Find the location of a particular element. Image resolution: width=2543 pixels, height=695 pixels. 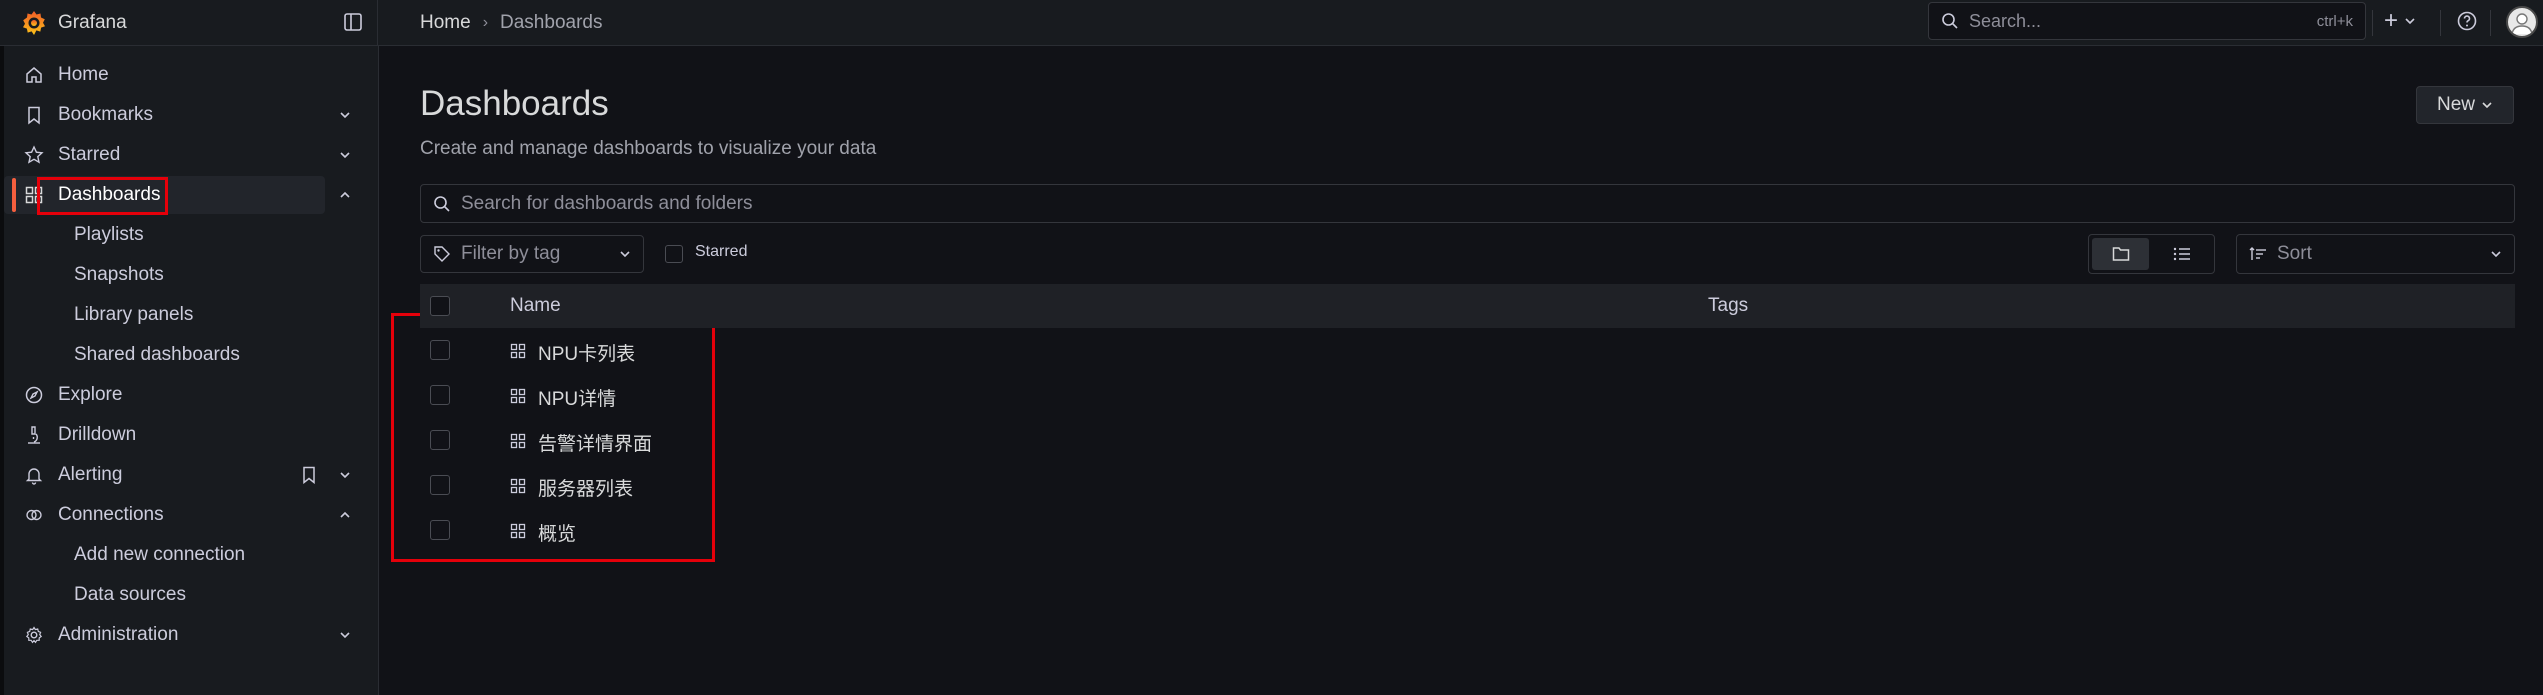

help-icon is located at coordinates (2467, 21).